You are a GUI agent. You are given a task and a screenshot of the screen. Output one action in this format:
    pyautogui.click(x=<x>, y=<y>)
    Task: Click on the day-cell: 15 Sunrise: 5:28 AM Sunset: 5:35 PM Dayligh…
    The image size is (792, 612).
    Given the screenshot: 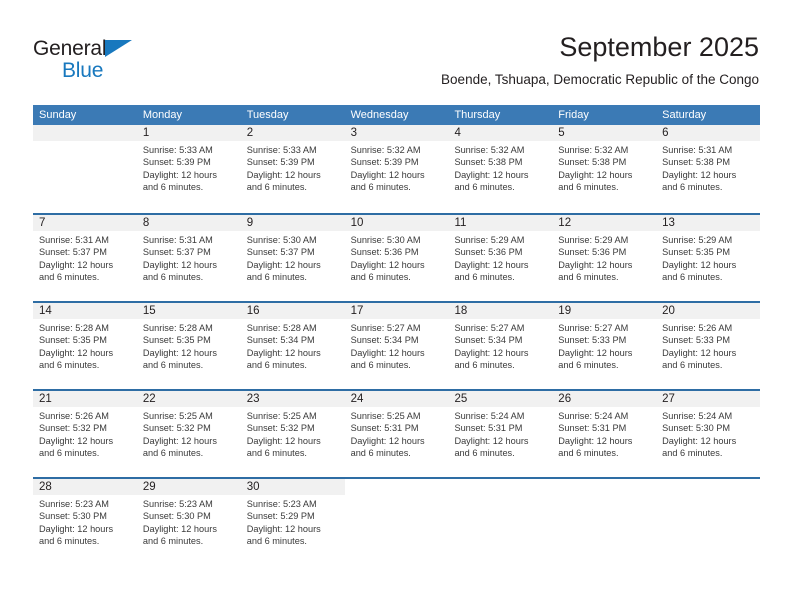 What is the action you would take?
    pyautogui.click(x=189, y=346)
    